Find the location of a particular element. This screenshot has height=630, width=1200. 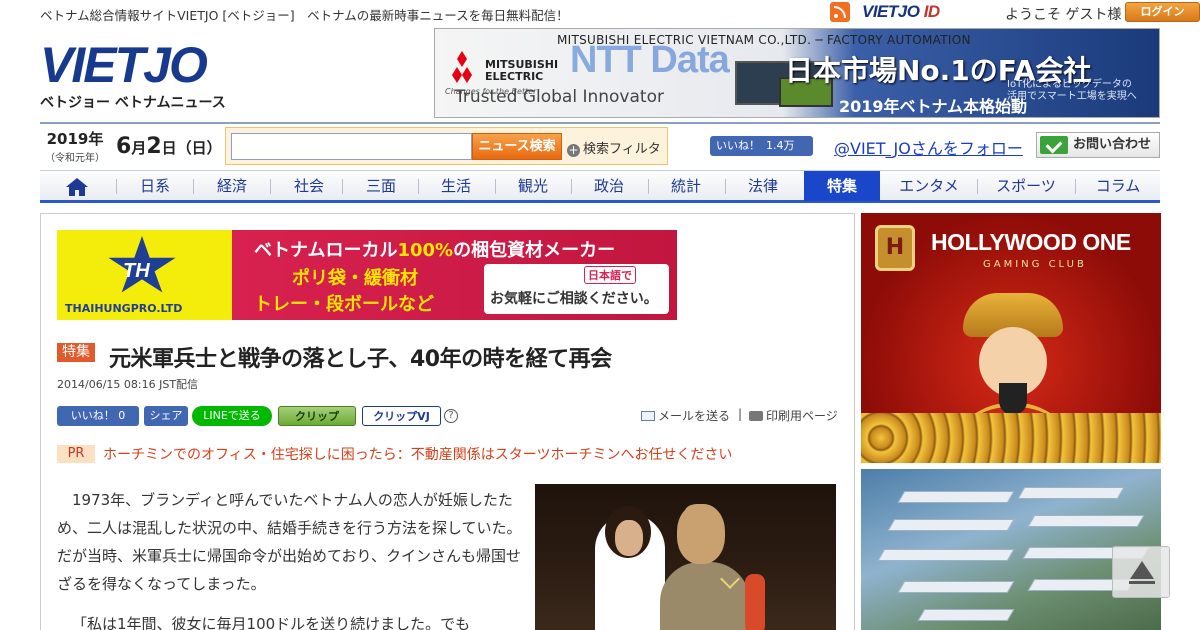

nav-item-sports: スポーツ is located at coordinates (1026, 186).